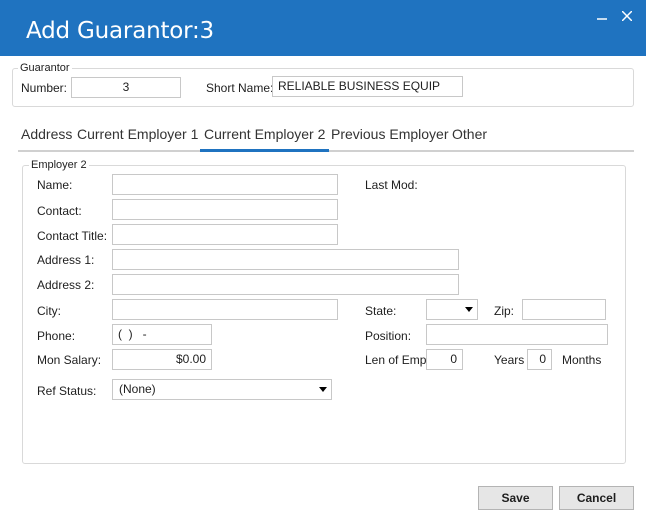  Describe the element at coordinates (59, 165) in the screenshot. I see `employer-legend: Employer 2` at that location.